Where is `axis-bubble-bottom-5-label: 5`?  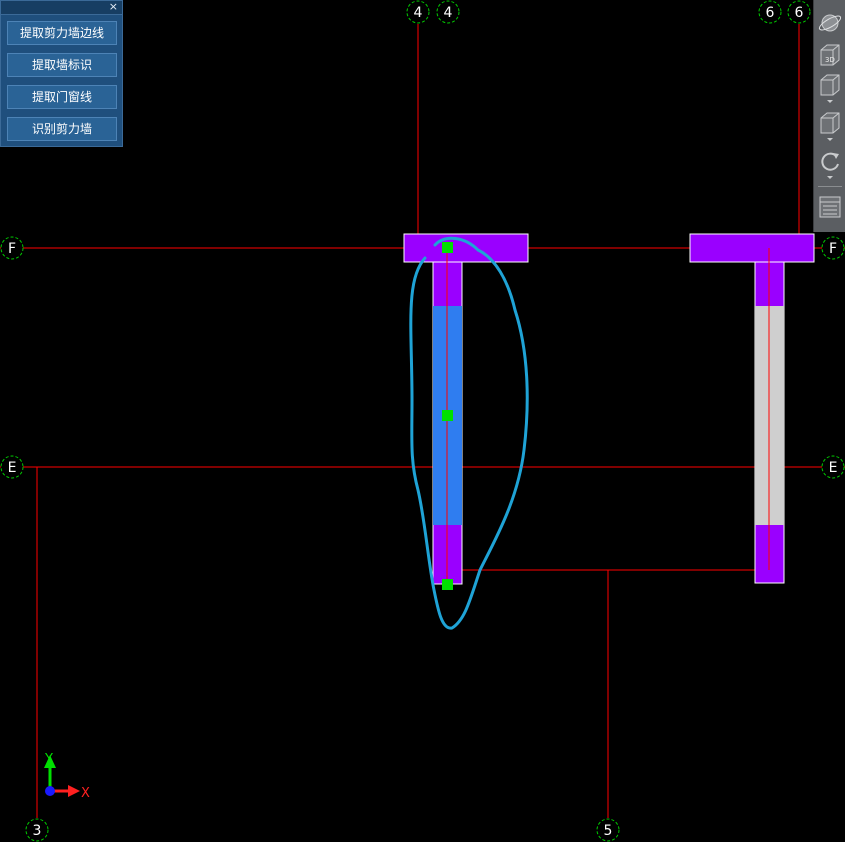 axis-bubble-bottom-5-label: 5 is located at coordinates (608, 831).